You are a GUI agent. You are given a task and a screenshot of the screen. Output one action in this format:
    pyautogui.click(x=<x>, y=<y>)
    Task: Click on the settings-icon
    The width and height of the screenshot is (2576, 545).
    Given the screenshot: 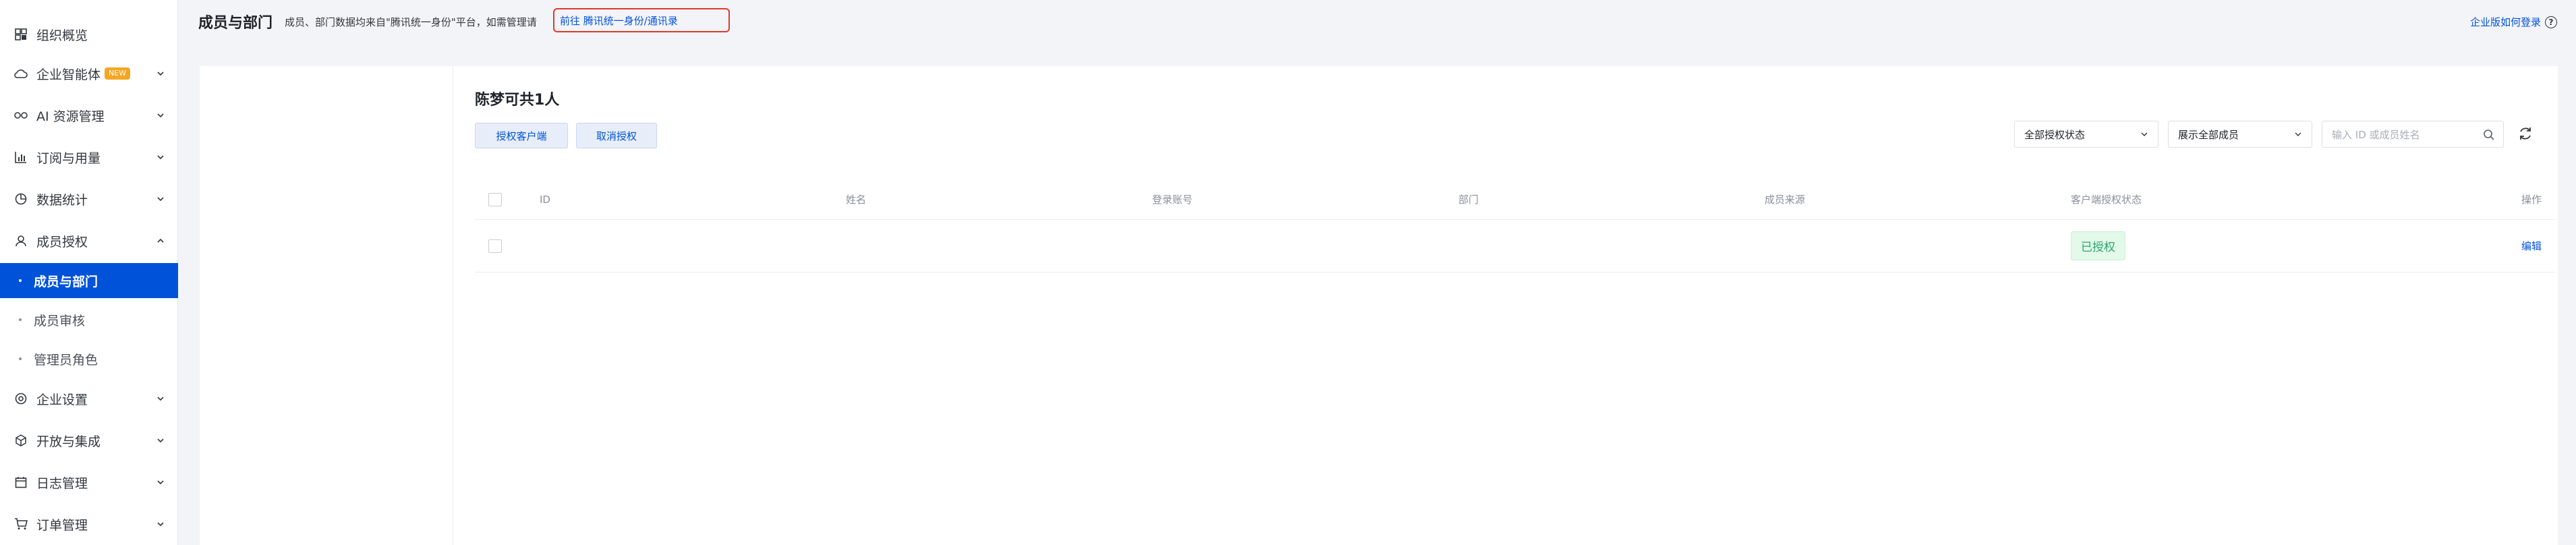 What is the action you would take?
    pyautogui.click(x=20, y=399)
    